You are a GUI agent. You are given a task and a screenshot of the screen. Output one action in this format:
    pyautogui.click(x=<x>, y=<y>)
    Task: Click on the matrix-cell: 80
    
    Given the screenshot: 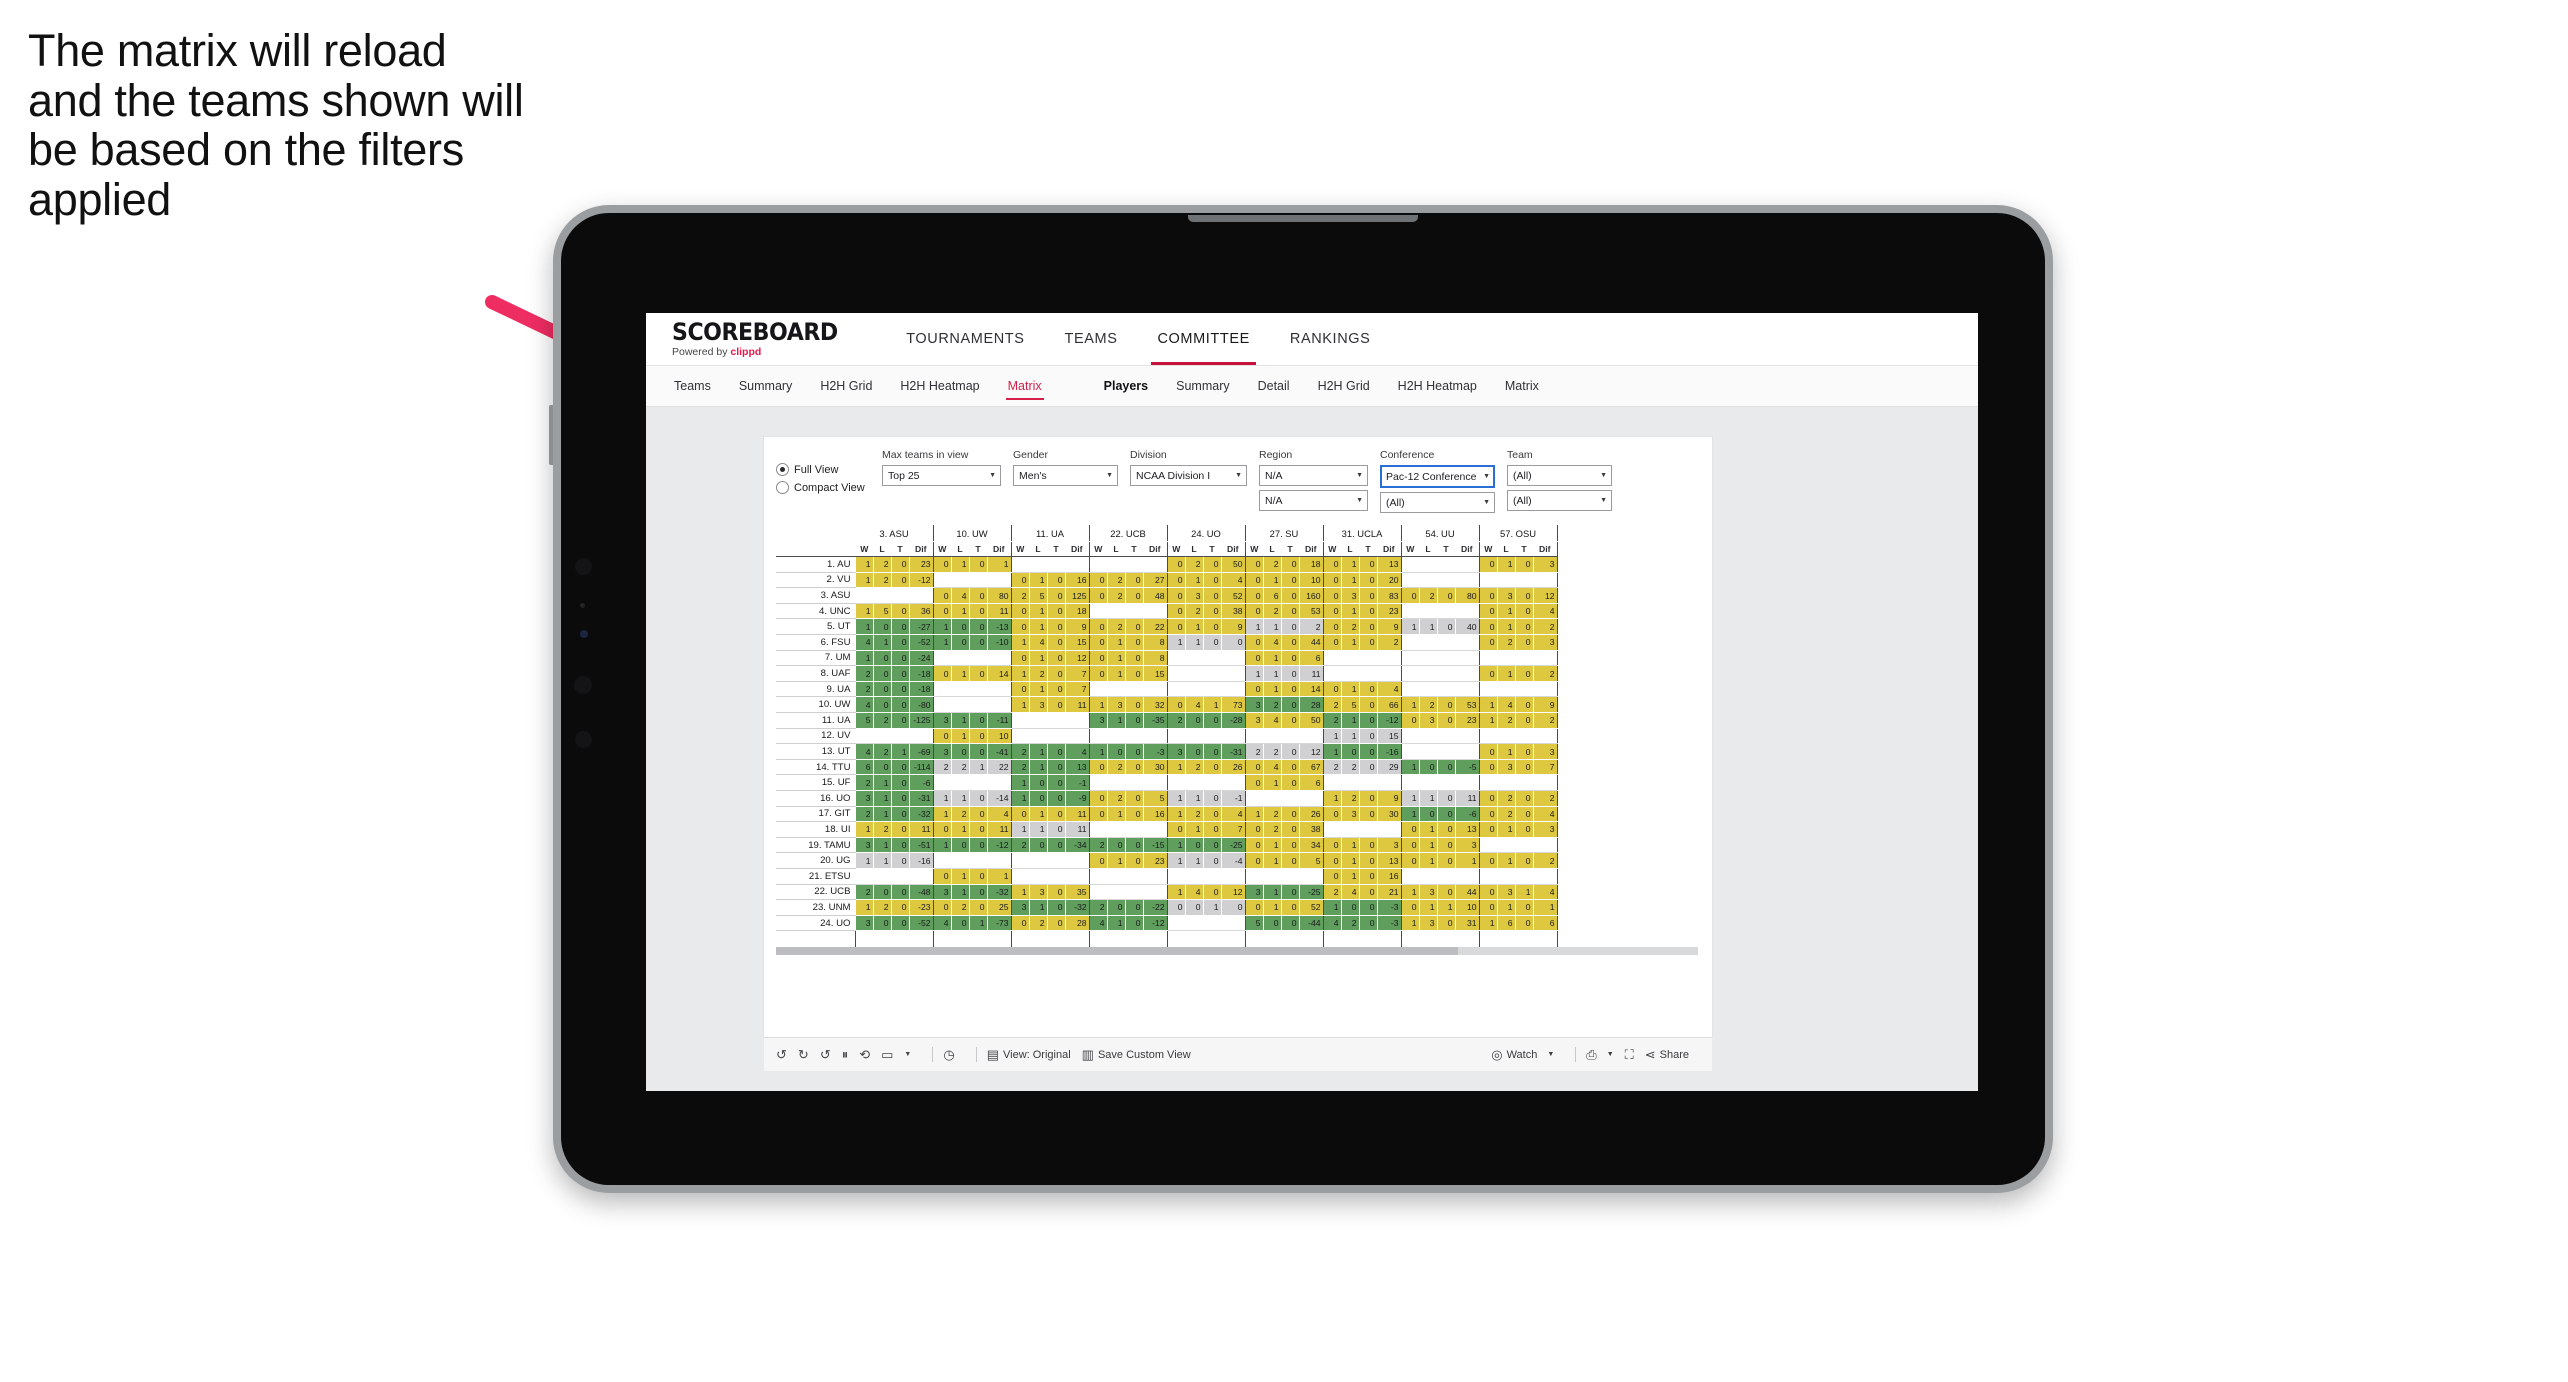 What is the action you would take?
    pyautogui.click(x=1467, y=595)
    